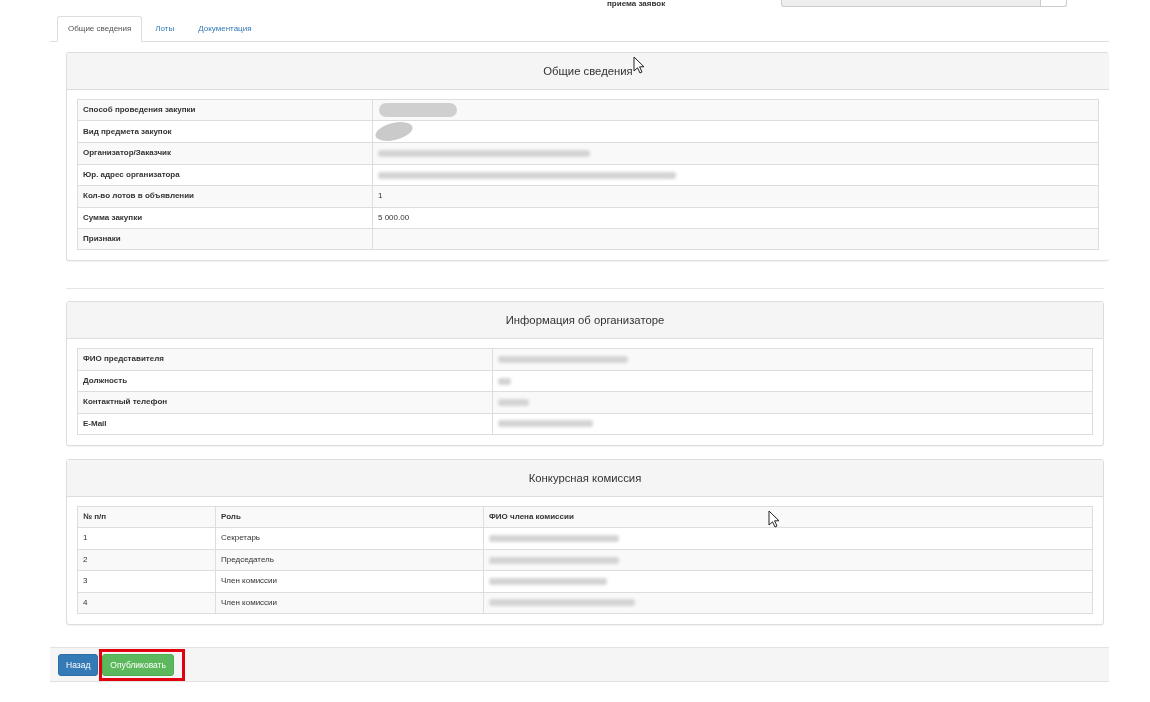 The image size is (1150, 702). What do you see at coordinates (349, 538) in the screenshot?
I see `table-cell: Секретарь` at bounding box center [349, 538].